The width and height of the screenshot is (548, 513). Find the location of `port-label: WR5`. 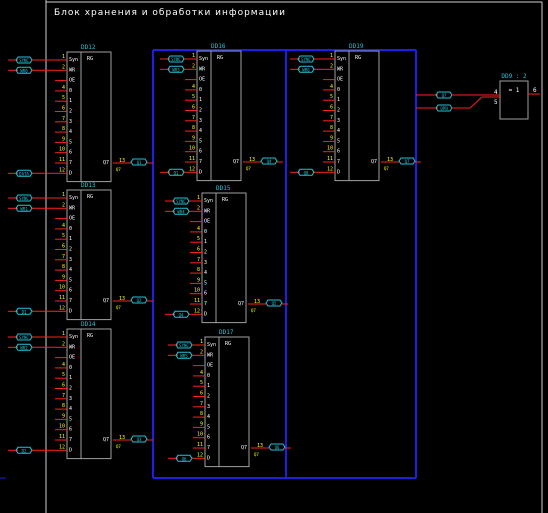

port-label: WR5 is located at coordinates (184, 355).